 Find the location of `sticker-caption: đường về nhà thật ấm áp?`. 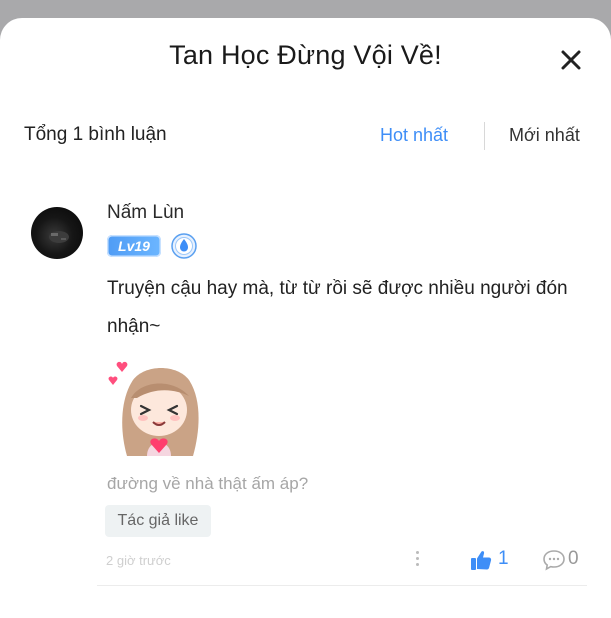

sticker-caption: đường về nhà thật ấm áp? is located at coordinates (208, 483).